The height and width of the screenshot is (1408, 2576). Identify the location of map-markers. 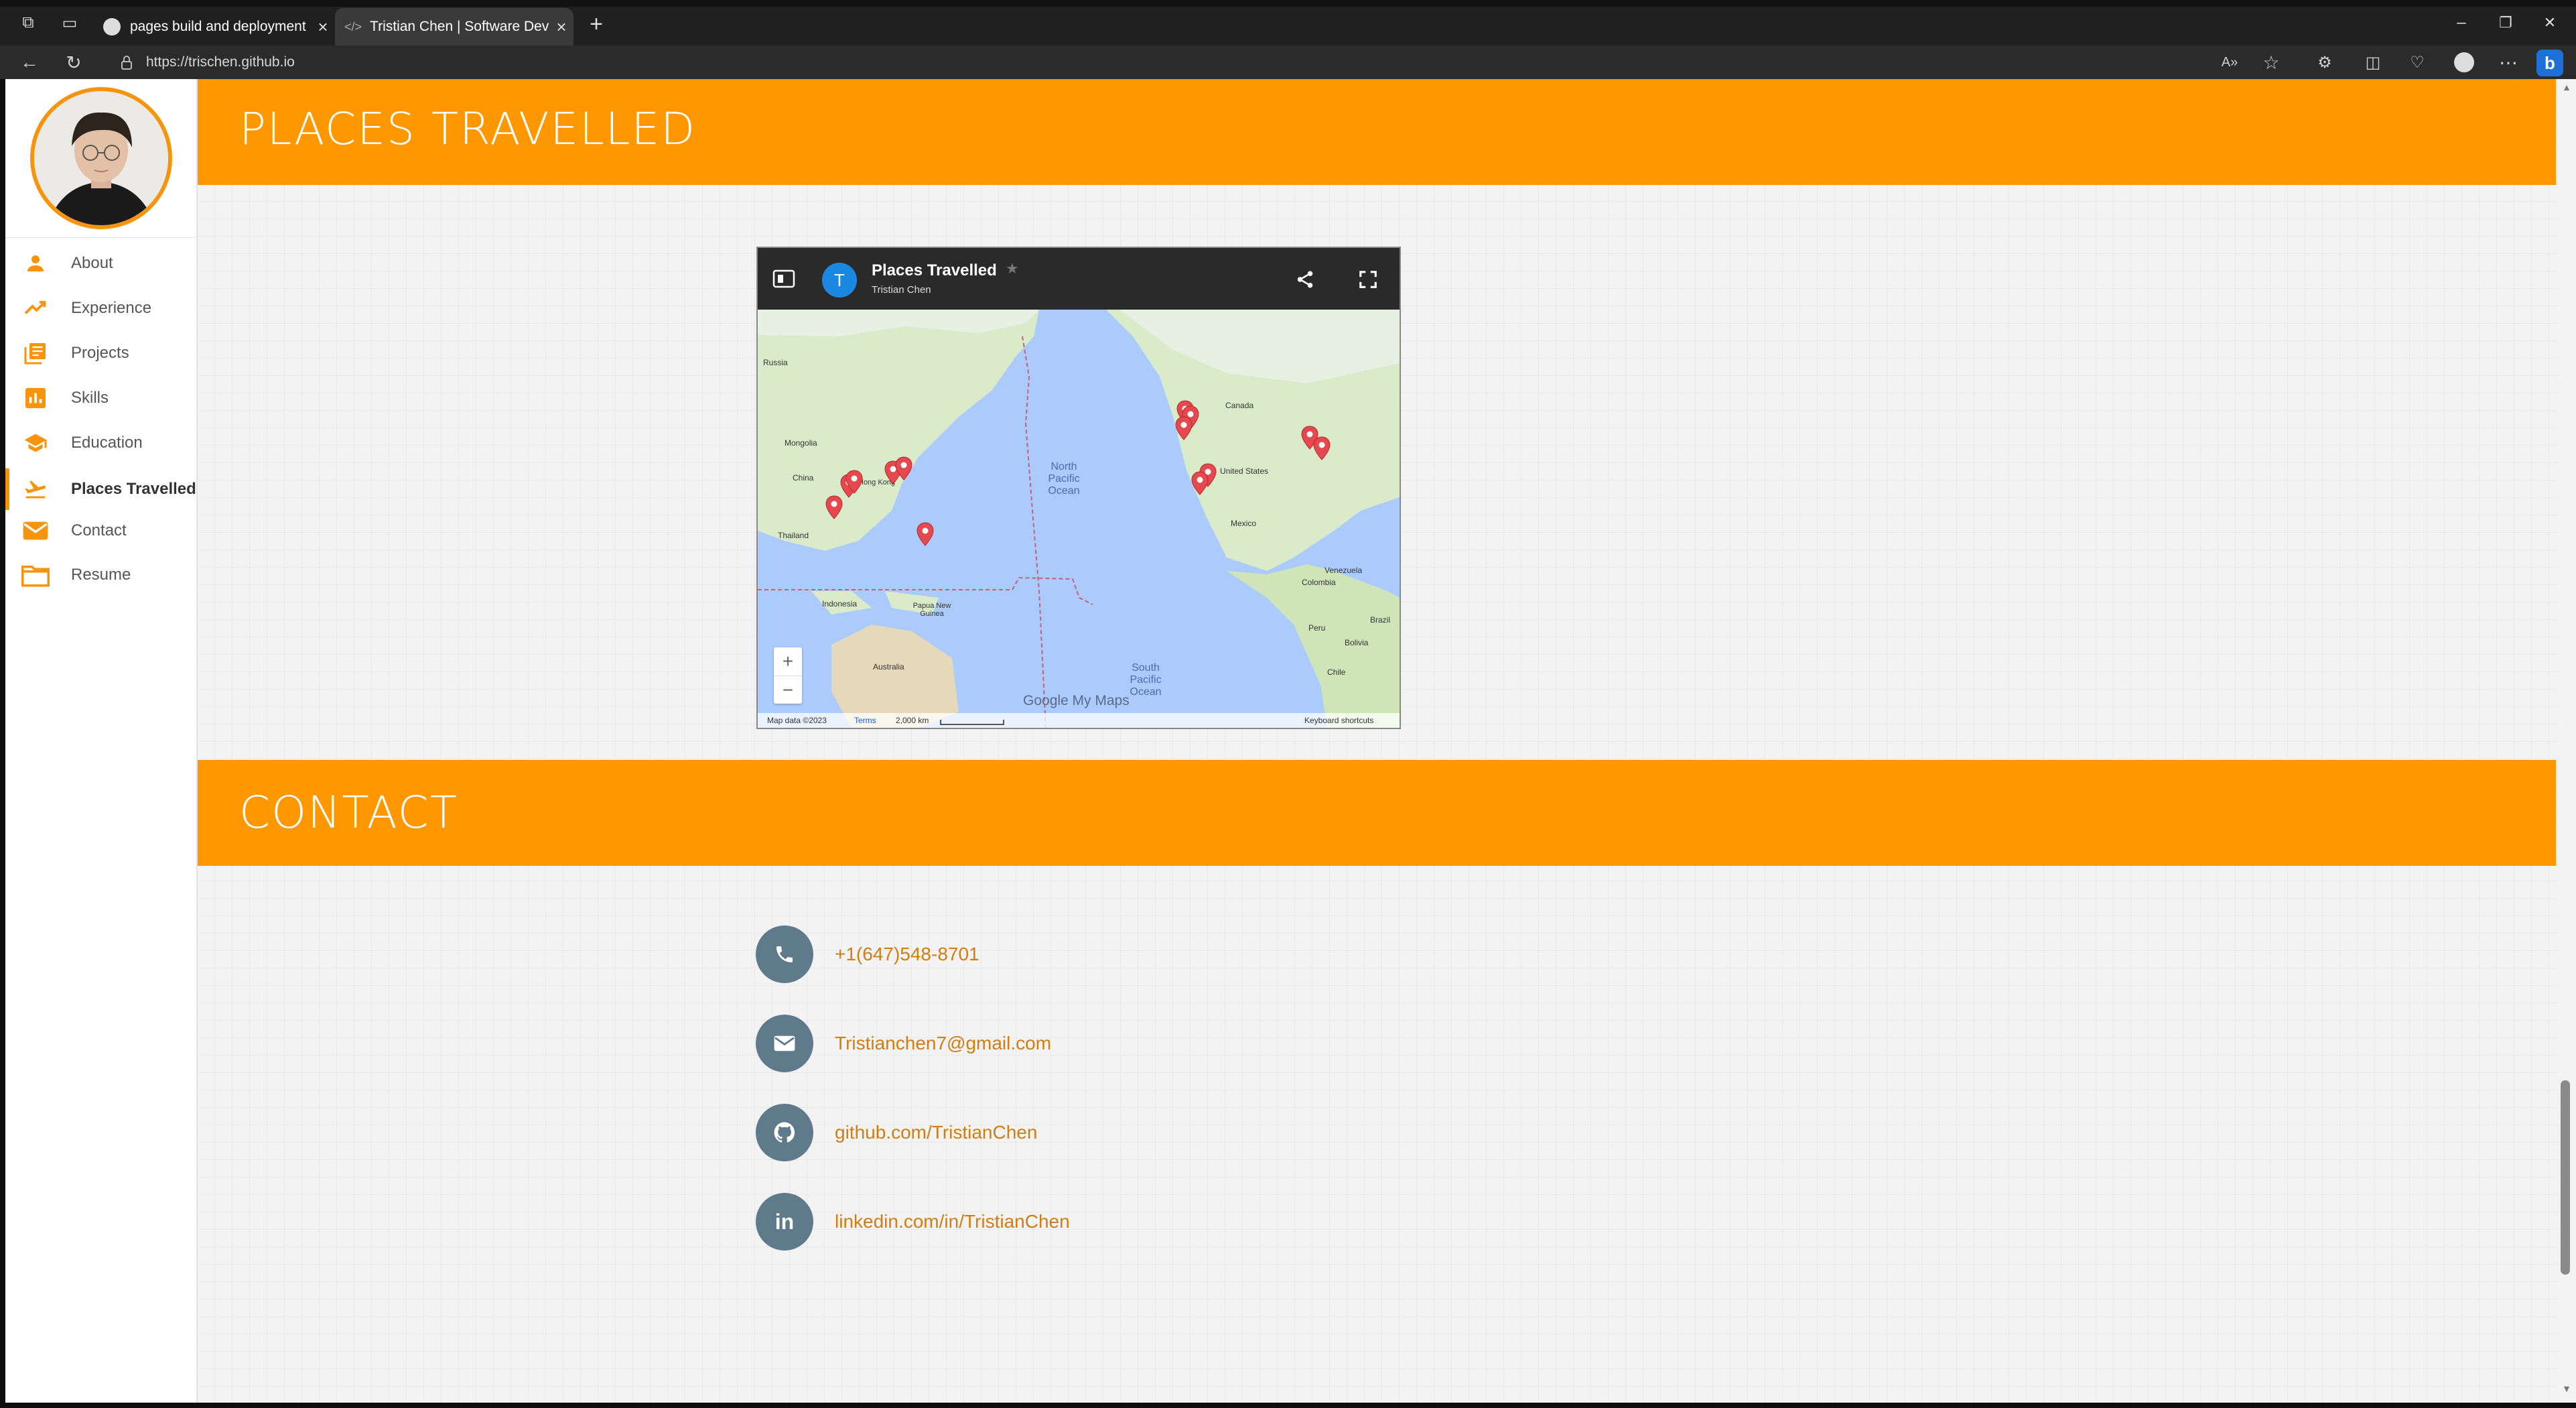
(1078, 473).